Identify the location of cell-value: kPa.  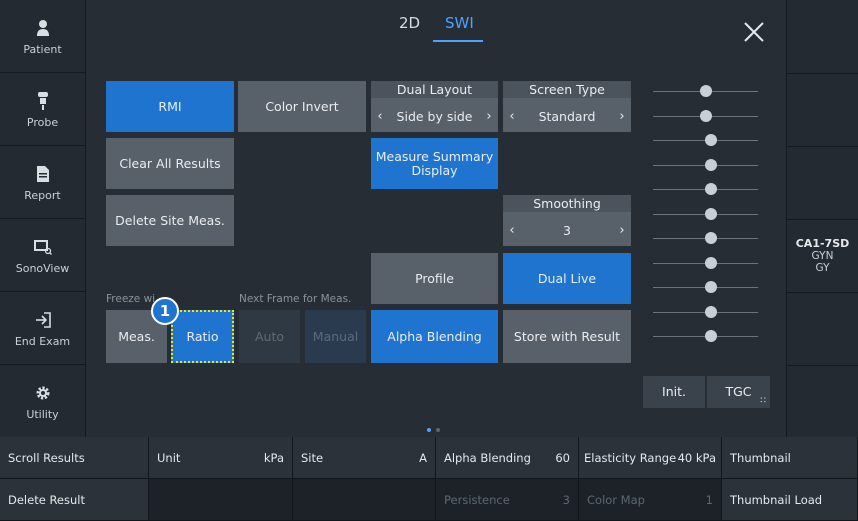
(273, 457).